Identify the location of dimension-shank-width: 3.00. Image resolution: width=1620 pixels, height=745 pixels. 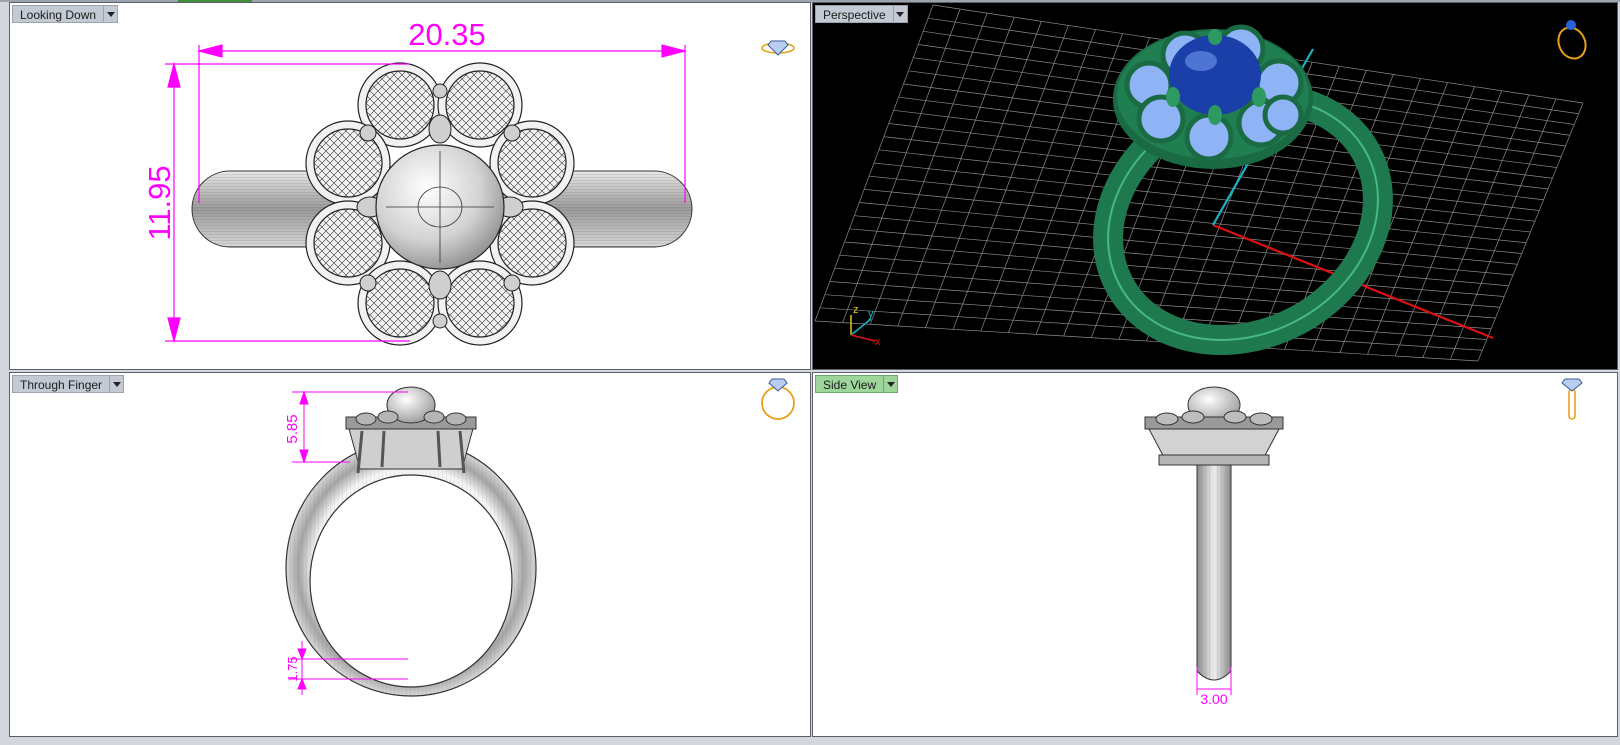
(1213, 699).